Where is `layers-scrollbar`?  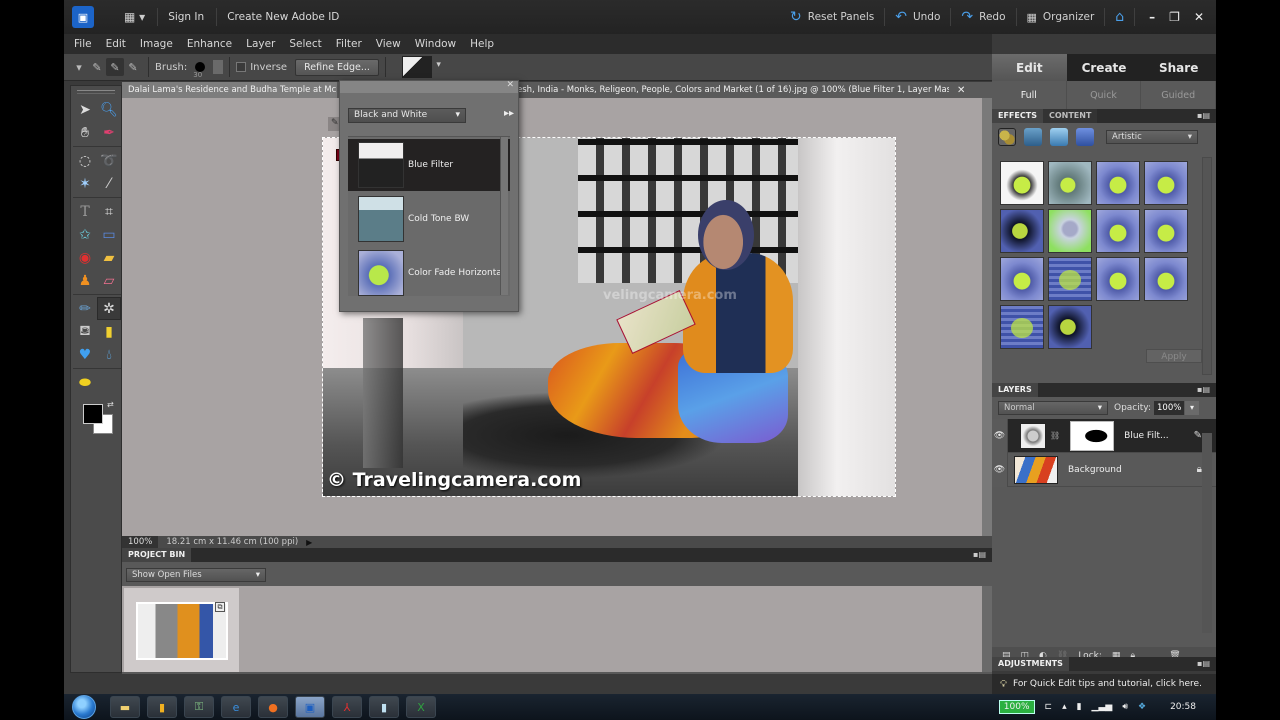
layers-scrollbar is located at coordinates (1207, 533).